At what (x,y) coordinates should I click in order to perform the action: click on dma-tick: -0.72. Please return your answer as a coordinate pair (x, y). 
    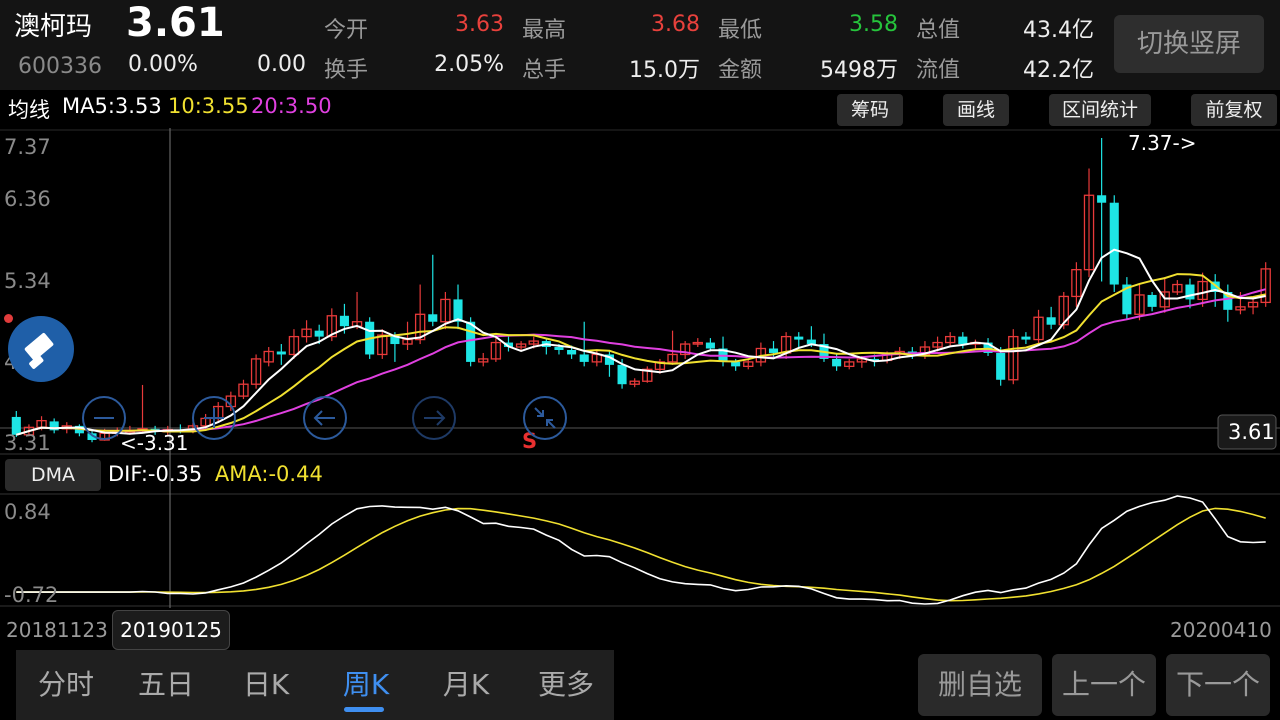
    Looking at the image, I should click on (31, 595).